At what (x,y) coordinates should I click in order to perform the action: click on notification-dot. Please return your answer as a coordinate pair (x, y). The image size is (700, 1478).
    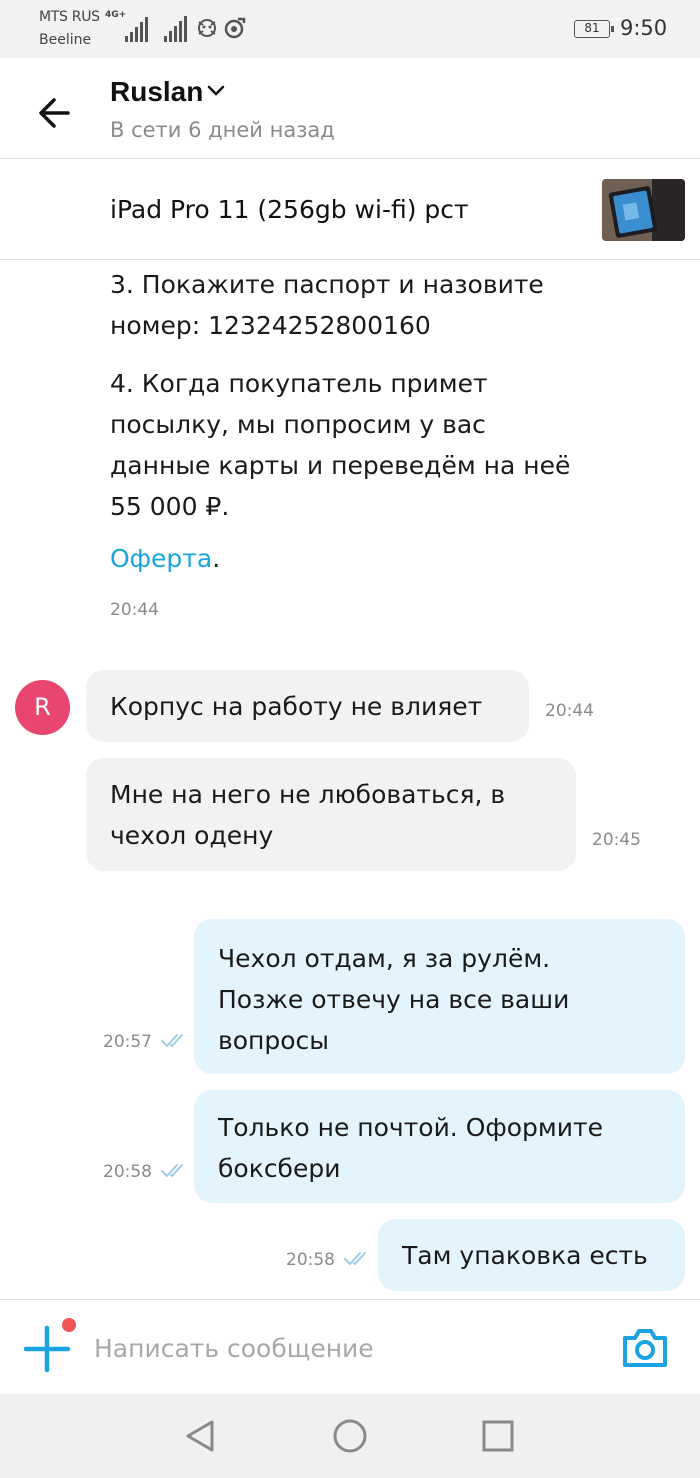
    Looking at the image, I should click on (69, 1325).